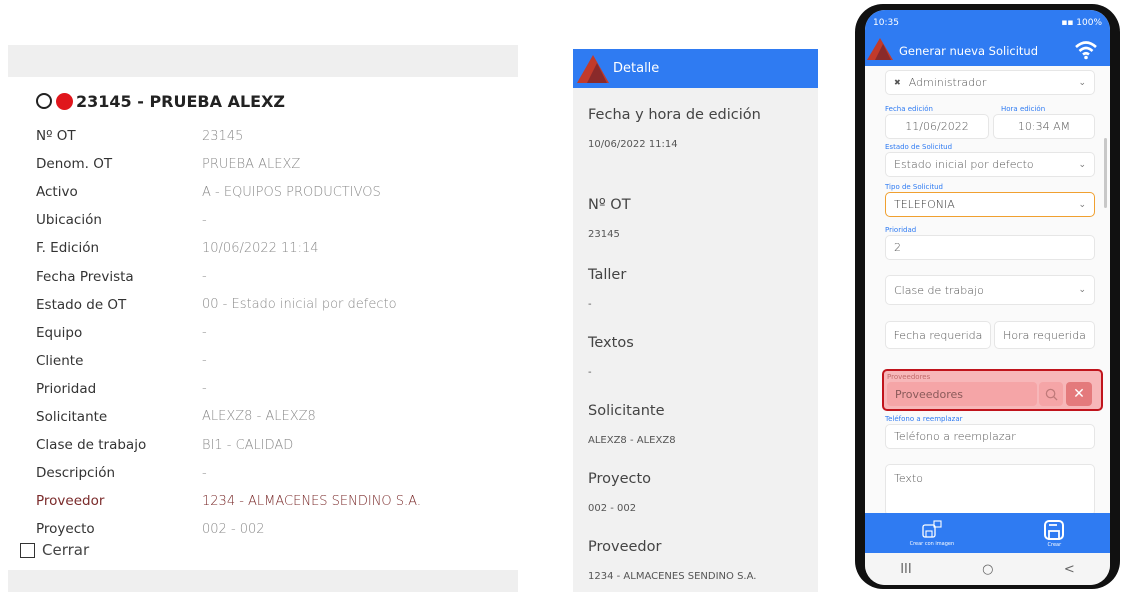 This screenshot has width=1123, height=592. I want to click on app-logo-icon, so click(593, 68).